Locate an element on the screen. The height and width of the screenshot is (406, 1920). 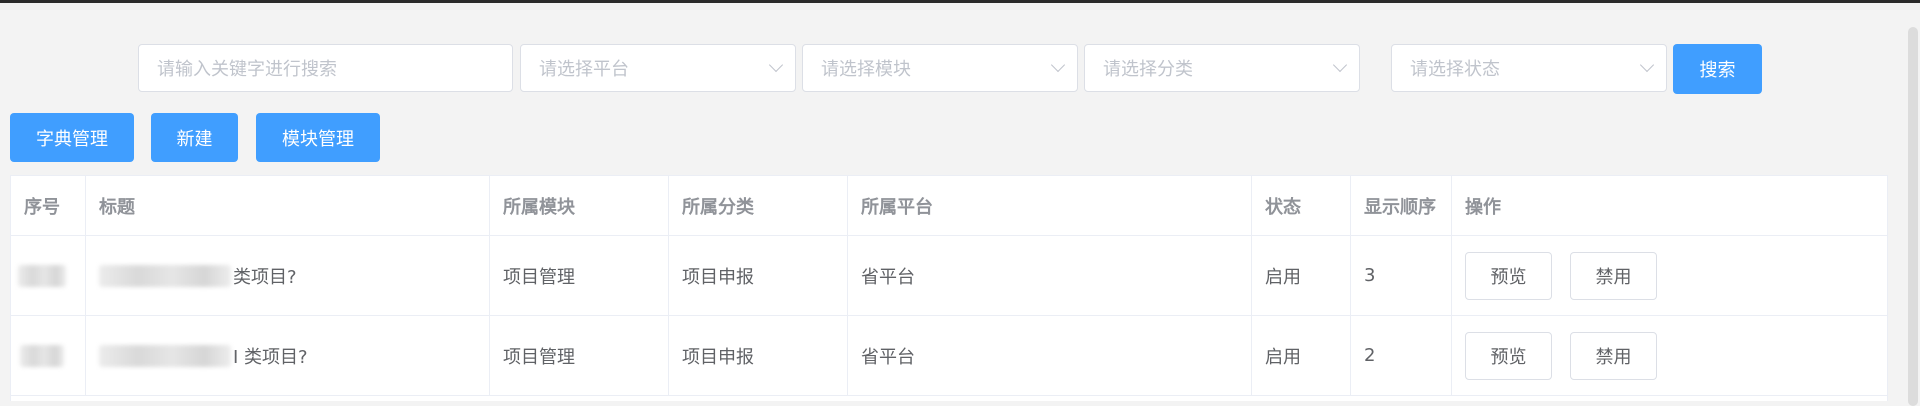
row-title-text: 类项目? is located at coordinates (265, 277).